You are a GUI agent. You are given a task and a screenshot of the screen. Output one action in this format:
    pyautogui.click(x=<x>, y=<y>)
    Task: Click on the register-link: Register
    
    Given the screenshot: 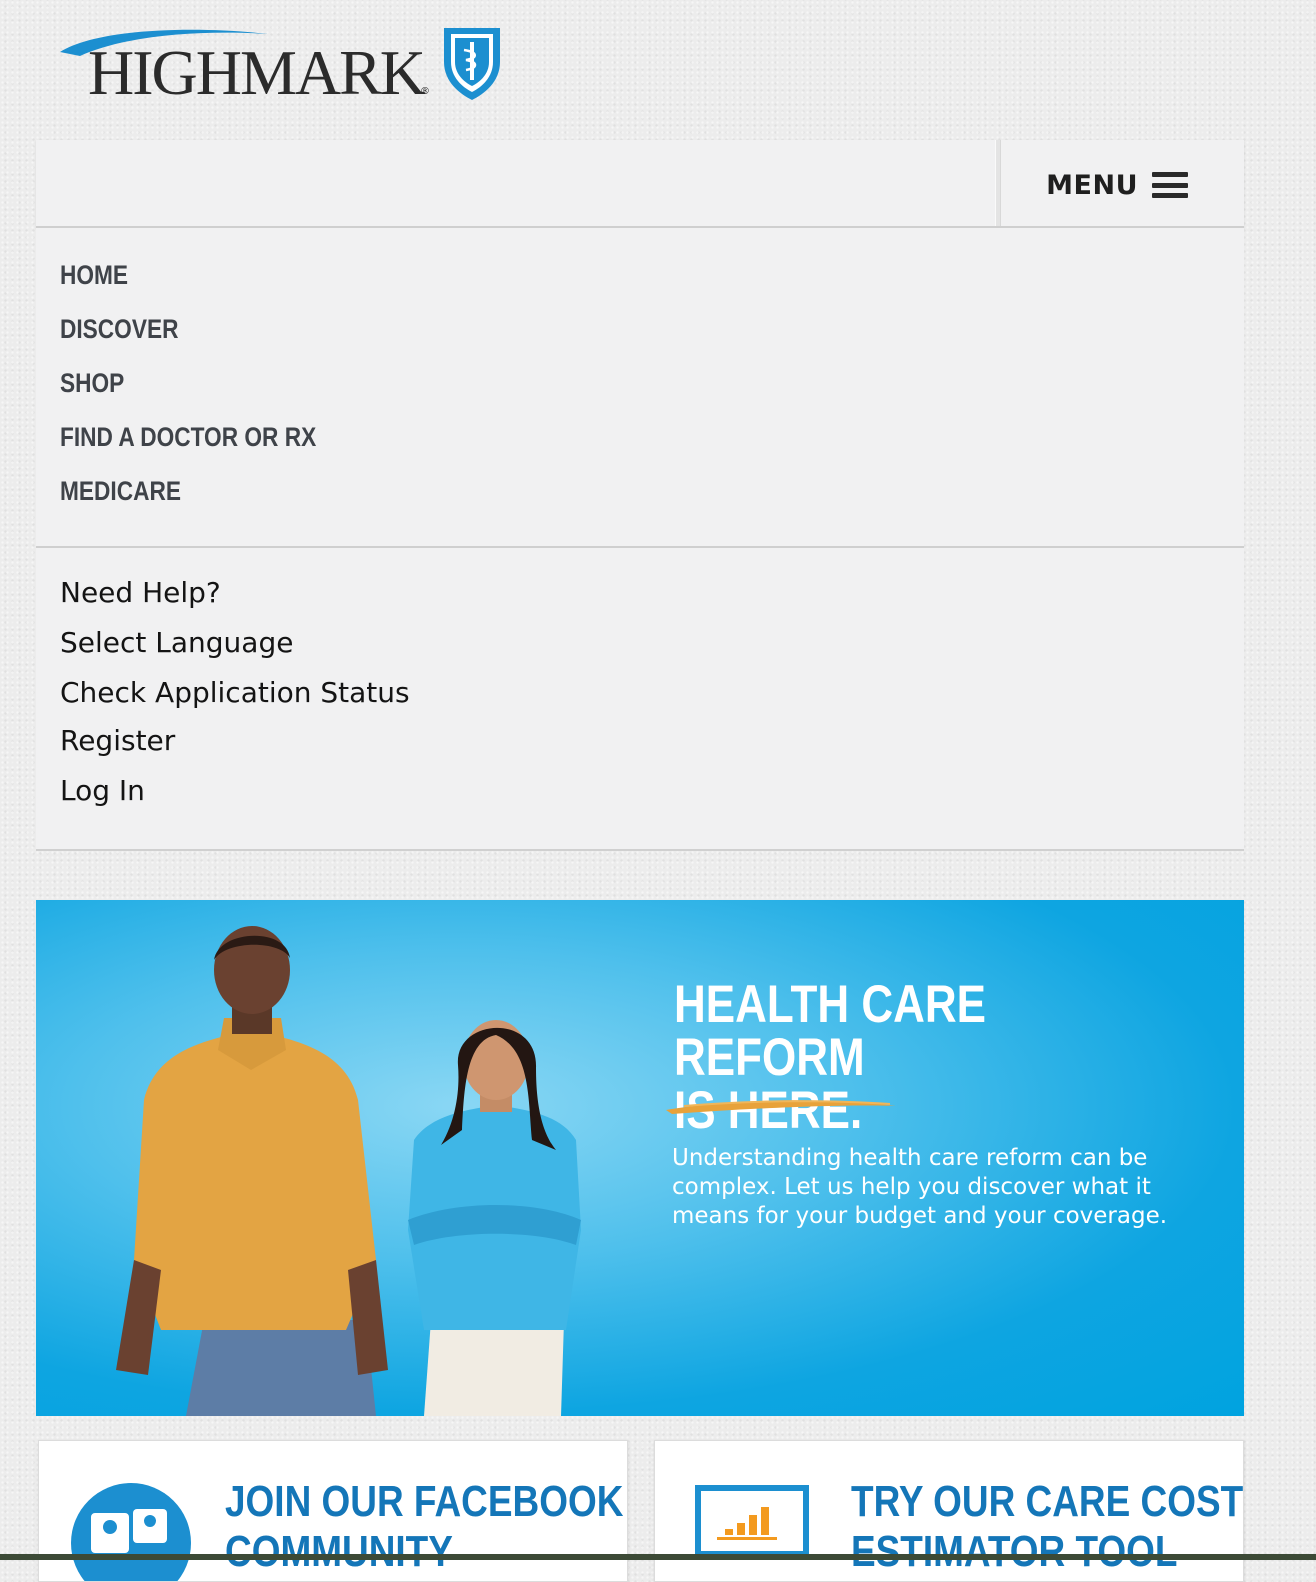 What is the action you would take?
    pyautogui.click(x=117, y=740)
    